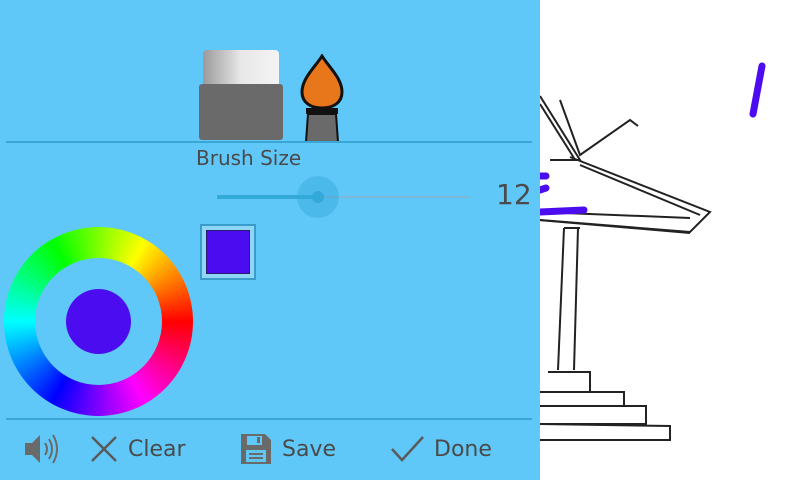 This screenshot has height=480, width=800. Describe the element at coordinates (309, 449) in the screenshot. I see `save-button-label: Save` at that location.